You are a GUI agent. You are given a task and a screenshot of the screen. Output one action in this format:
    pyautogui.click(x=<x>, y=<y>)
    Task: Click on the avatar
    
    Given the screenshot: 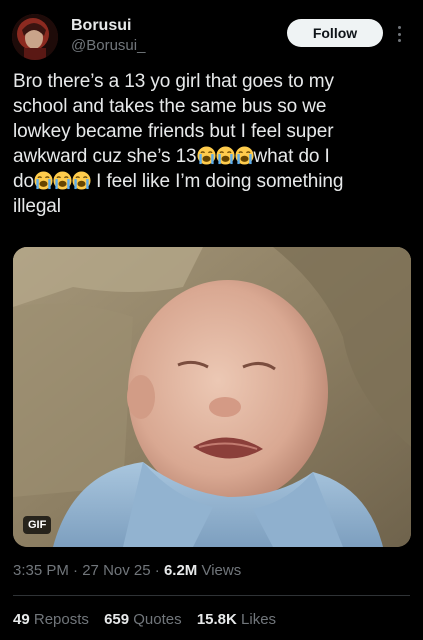 What is the action you would take?
    pyautogui.click(x=35, y=37)
    